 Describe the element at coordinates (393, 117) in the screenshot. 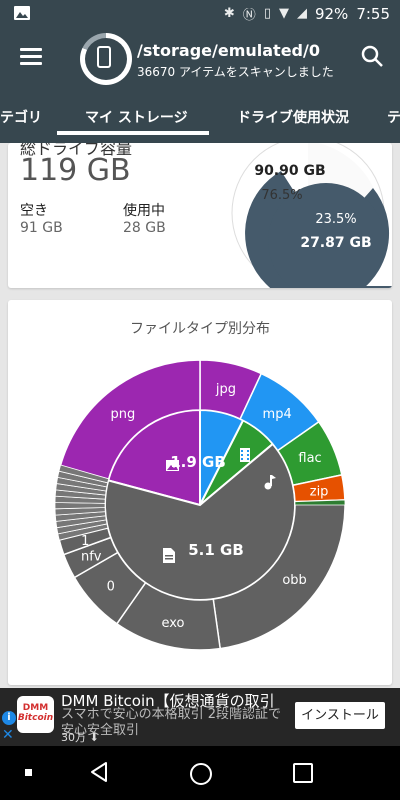

I see `tab-more: テ` at that location.